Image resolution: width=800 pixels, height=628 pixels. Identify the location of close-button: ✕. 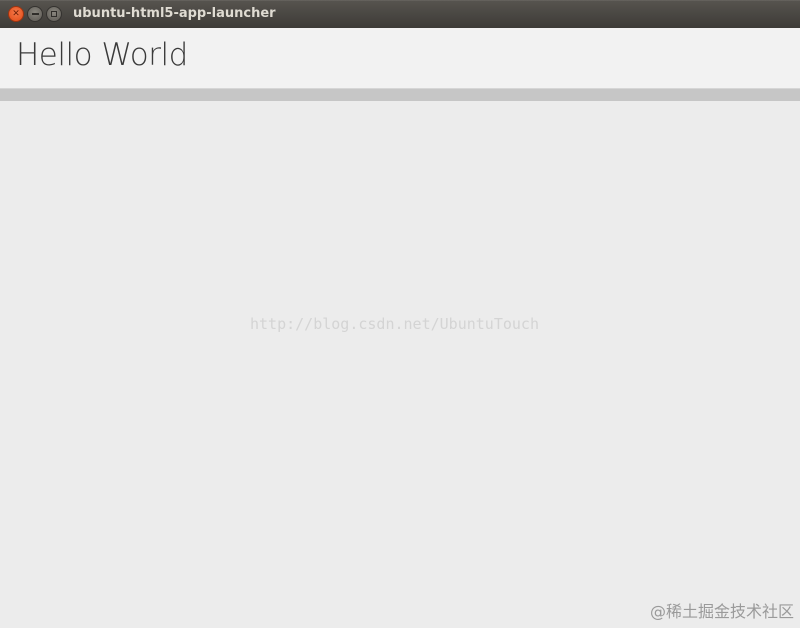
(16, 14).